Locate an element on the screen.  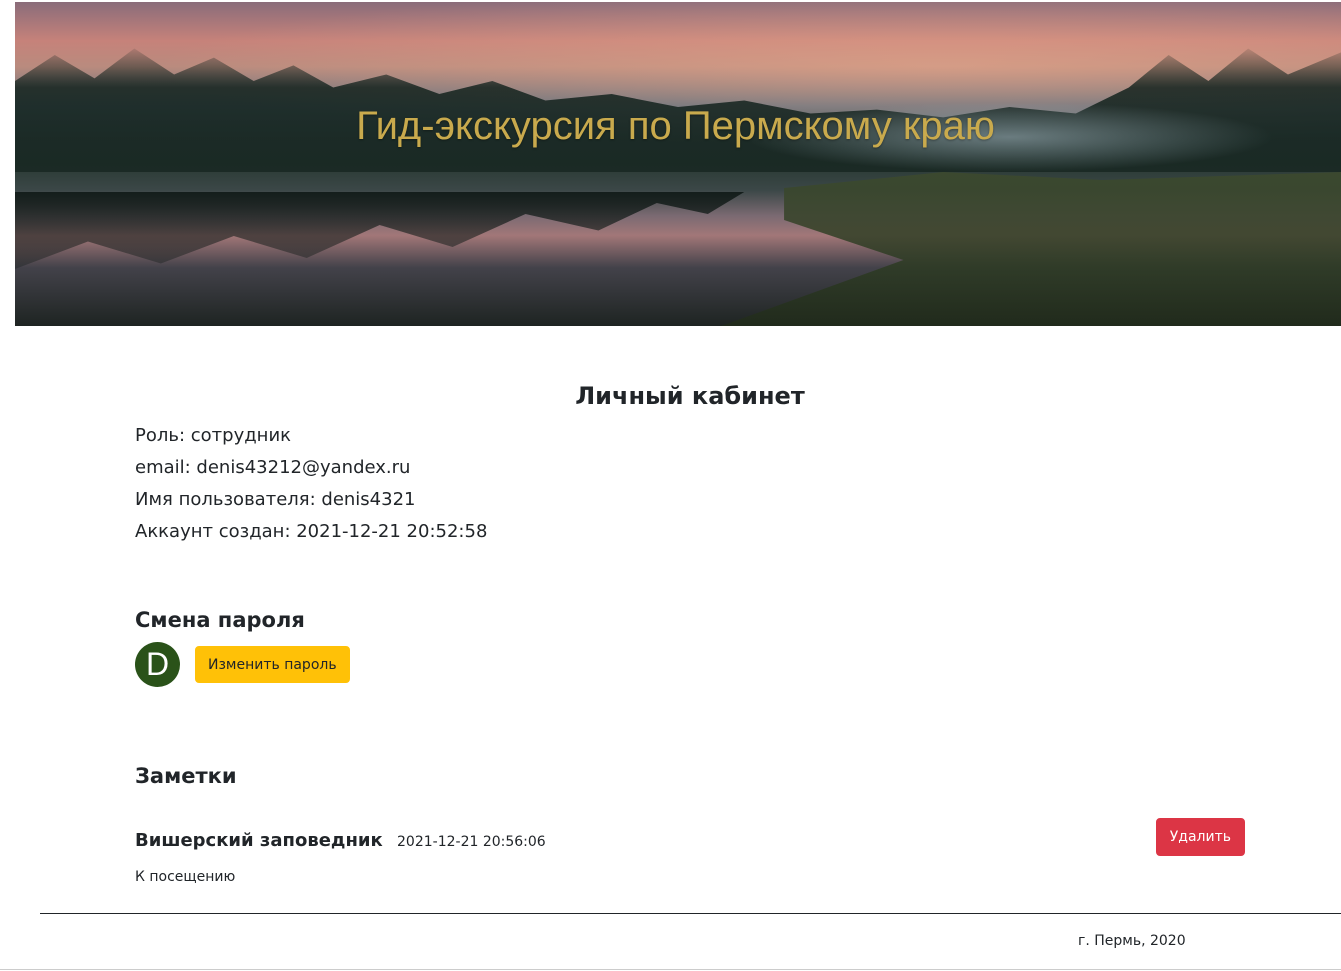
avatar: D is located at coordinates (157, 664).